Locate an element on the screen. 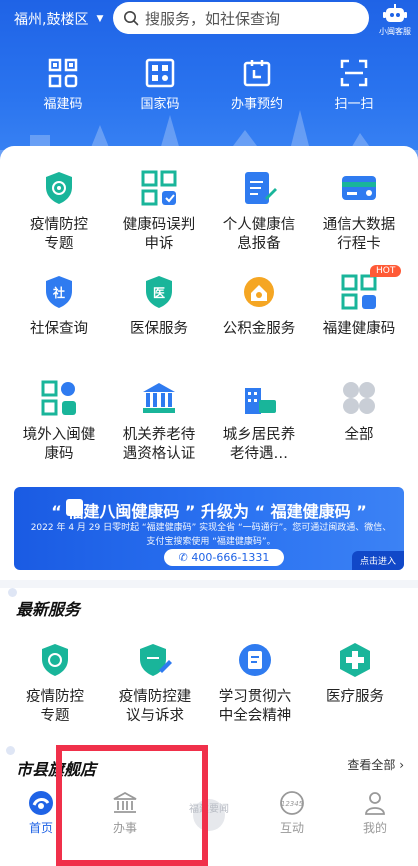  tab-home: 首页 is located at coordinates (41, 813).